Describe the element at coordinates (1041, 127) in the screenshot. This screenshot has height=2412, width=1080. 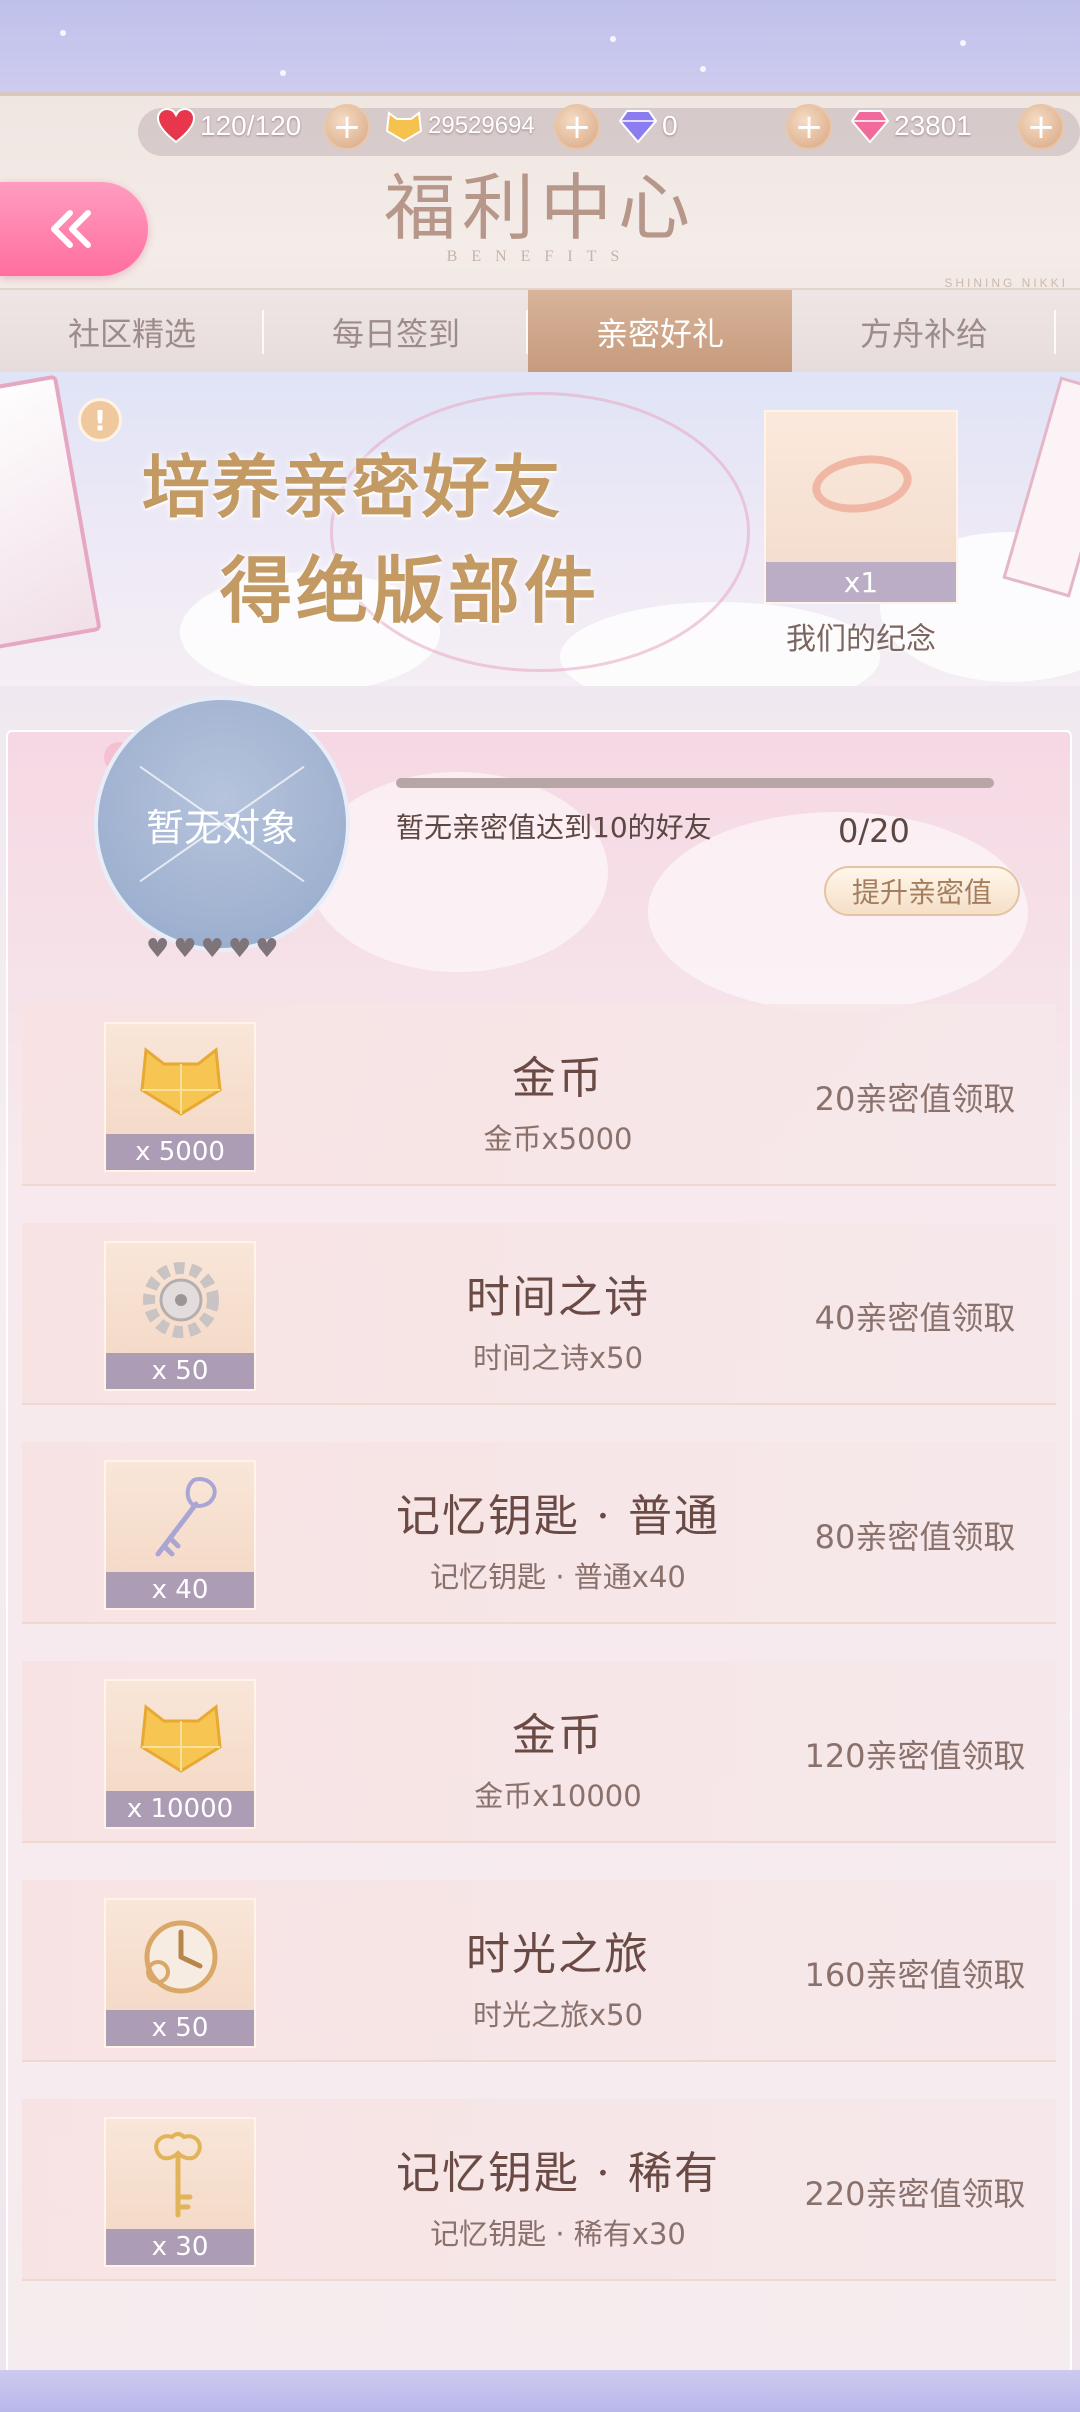
I see `add-pink-diamond-button: +` at that location.